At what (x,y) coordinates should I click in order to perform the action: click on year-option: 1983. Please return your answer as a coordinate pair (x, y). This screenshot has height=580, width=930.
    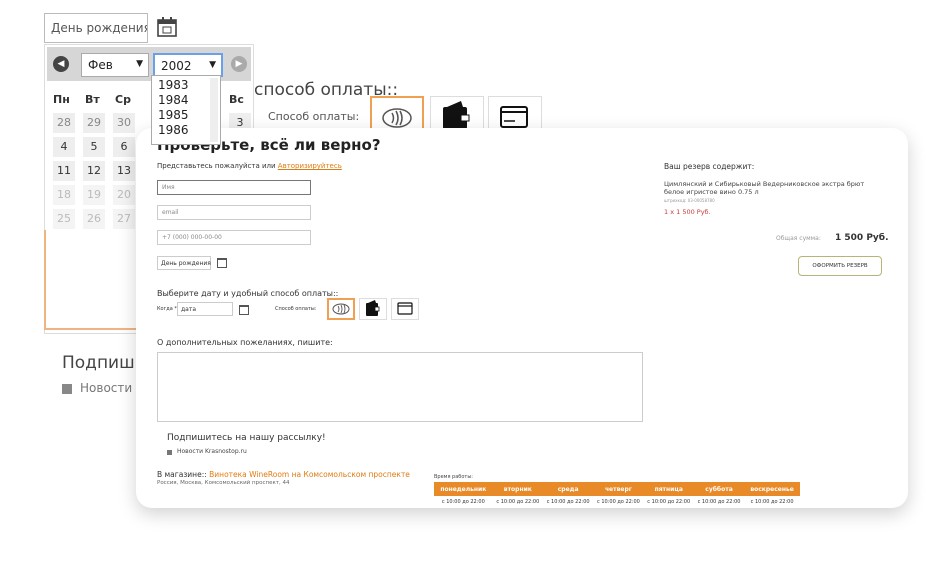
    Looking at the image, I should click on (186, 85).